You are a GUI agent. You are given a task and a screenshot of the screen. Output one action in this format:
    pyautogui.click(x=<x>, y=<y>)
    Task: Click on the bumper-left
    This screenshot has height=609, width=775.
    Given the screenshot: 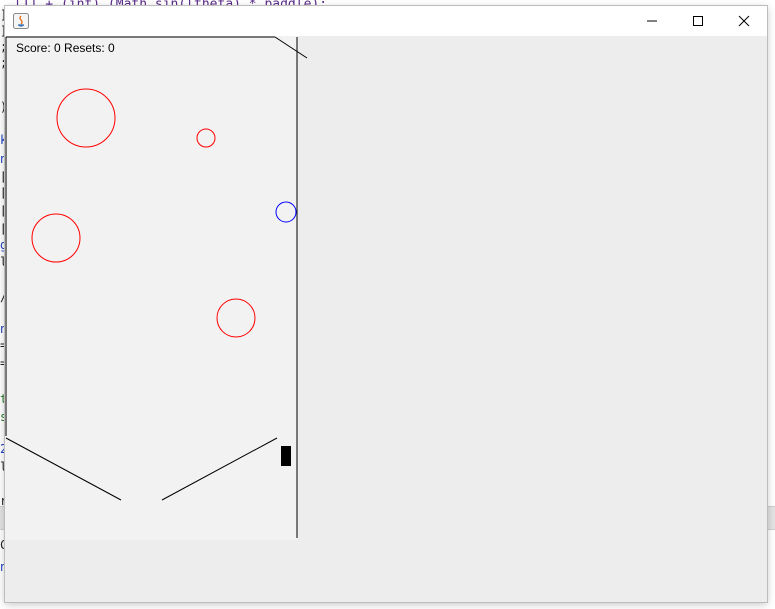 What is the action you would take?
    pyautogui.click(x=56, y=238)
    